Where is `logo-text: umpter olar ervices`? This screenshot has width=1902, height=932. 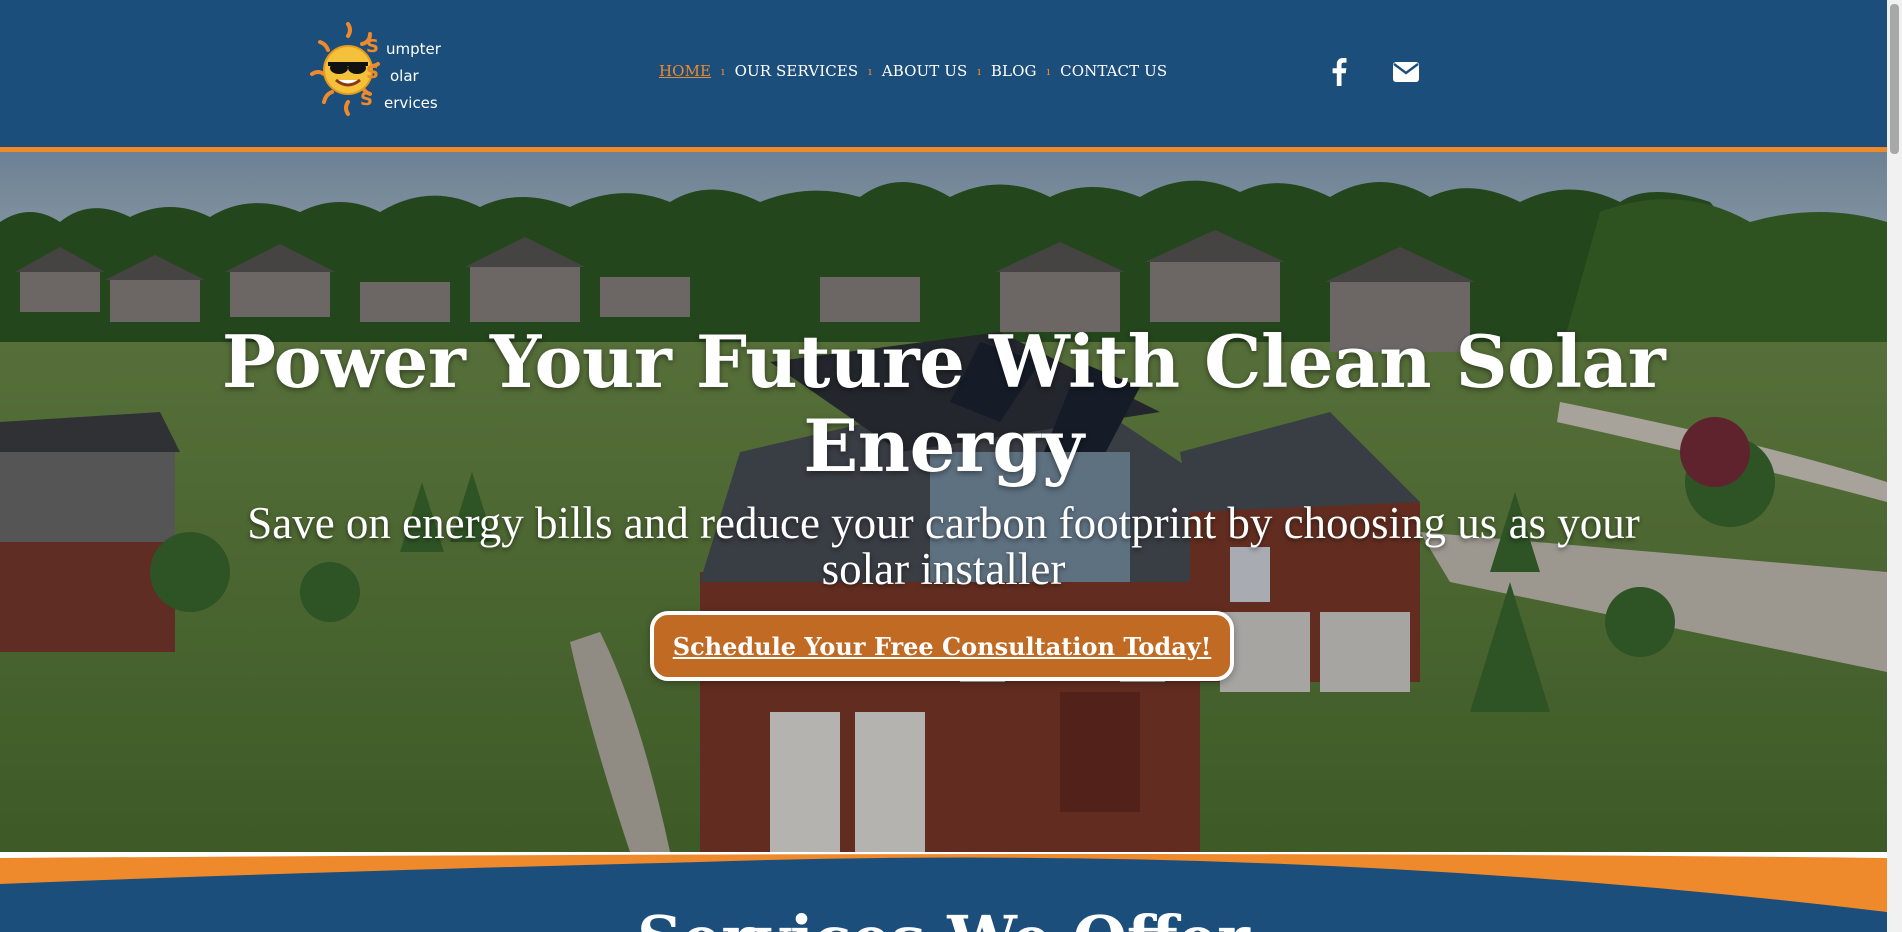 logo-text: umpter olar ervices is located at coordinates (412, 76).